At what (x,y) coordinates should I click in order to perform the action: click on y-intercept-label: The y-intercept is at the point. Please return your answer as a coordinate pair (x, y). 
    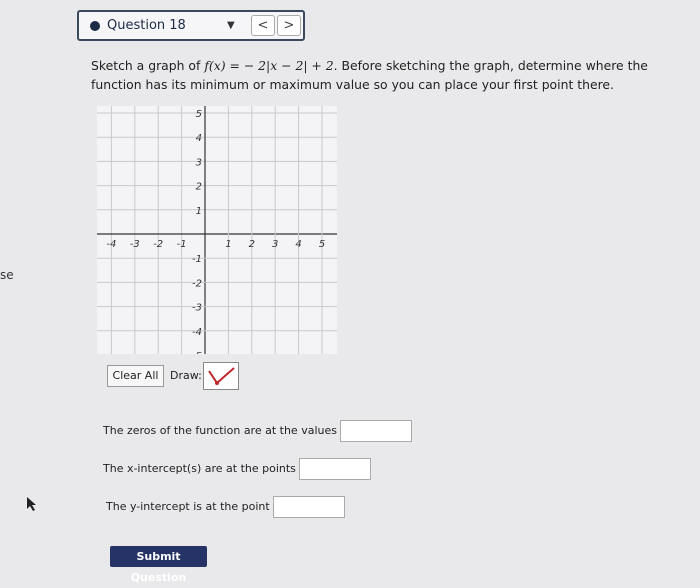
    Looking at the image, I should click on (188, 506).